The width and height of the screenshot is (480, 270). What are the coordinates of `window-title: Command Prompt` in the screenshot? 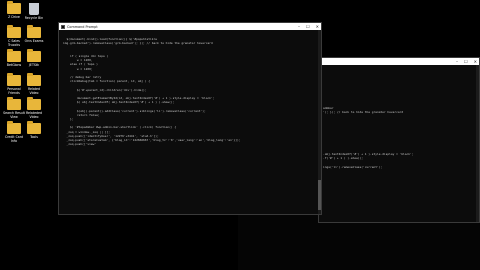 It's located at (82, 26).